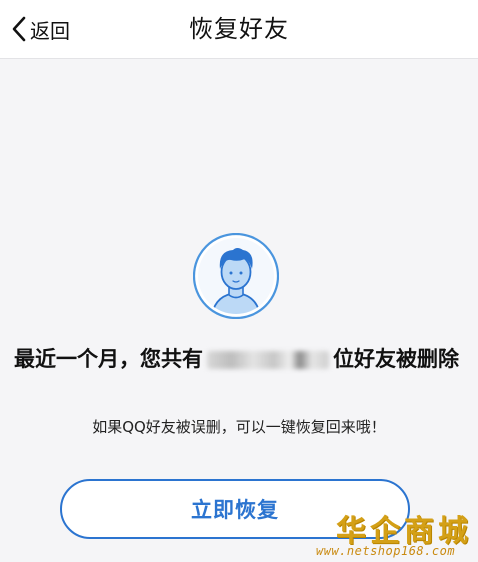 Image resolution: width=478 pixels, height=562 pixels. What do you see at coordinates (396, 359) in the screenshot?
I see `headline-suffix: 位好友被删除` at bounding box center [396, 359].